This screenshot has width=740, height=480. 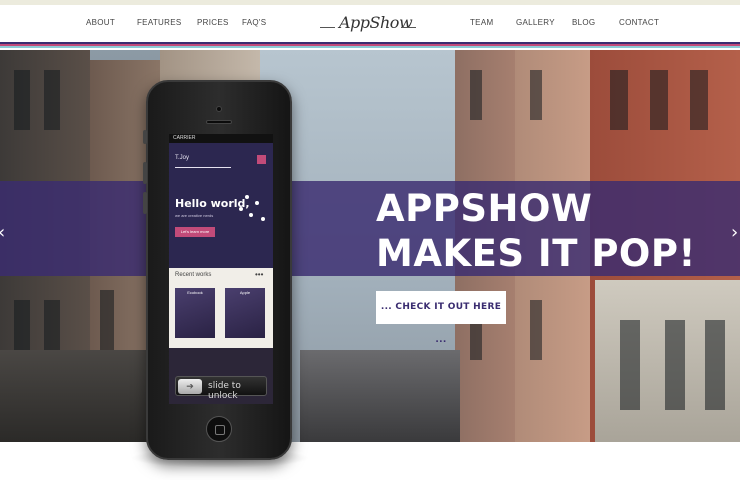 What do you see at coordinates (190, 386) in the screenshot?
I see `arrow-right-icon: ➔` at bounding box center [190, 386].